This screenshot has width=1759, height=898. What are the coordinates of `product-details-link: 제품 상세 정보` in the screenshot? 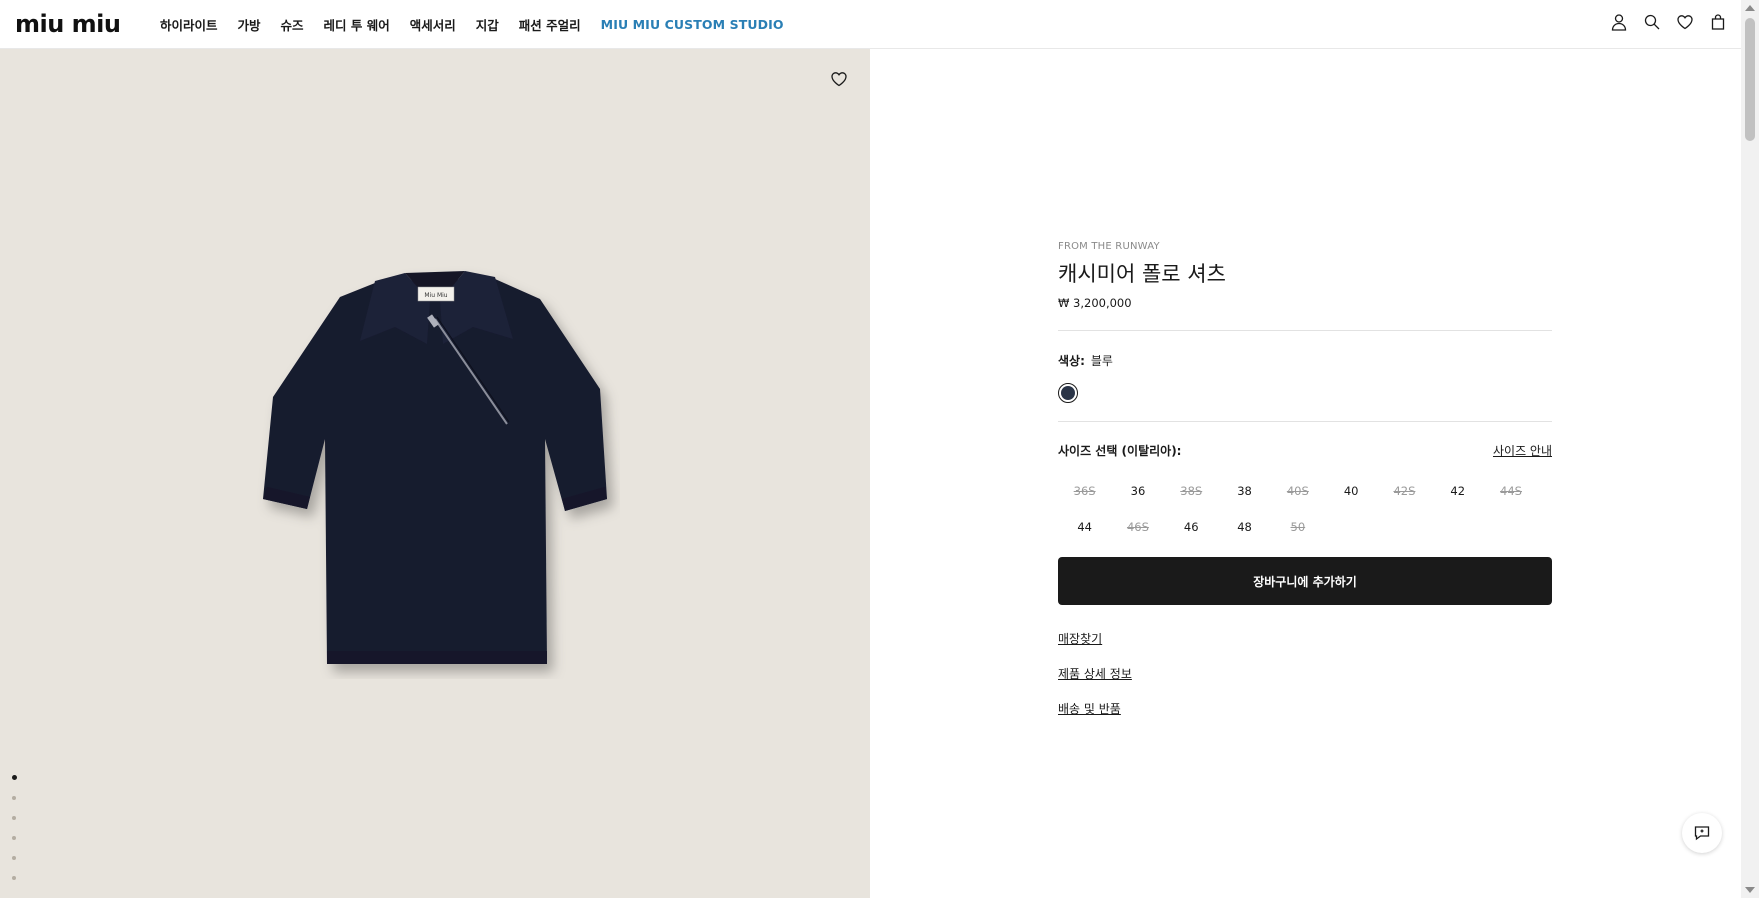 It's located at (1305, 673).